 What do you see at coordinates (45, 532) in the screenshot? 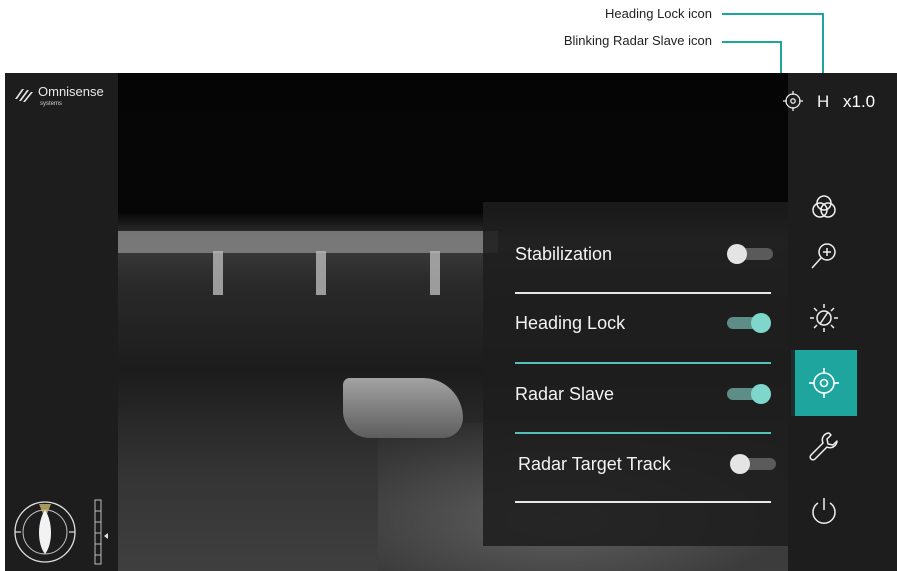
I see `compass-icon` at bounding box center [45, 532].